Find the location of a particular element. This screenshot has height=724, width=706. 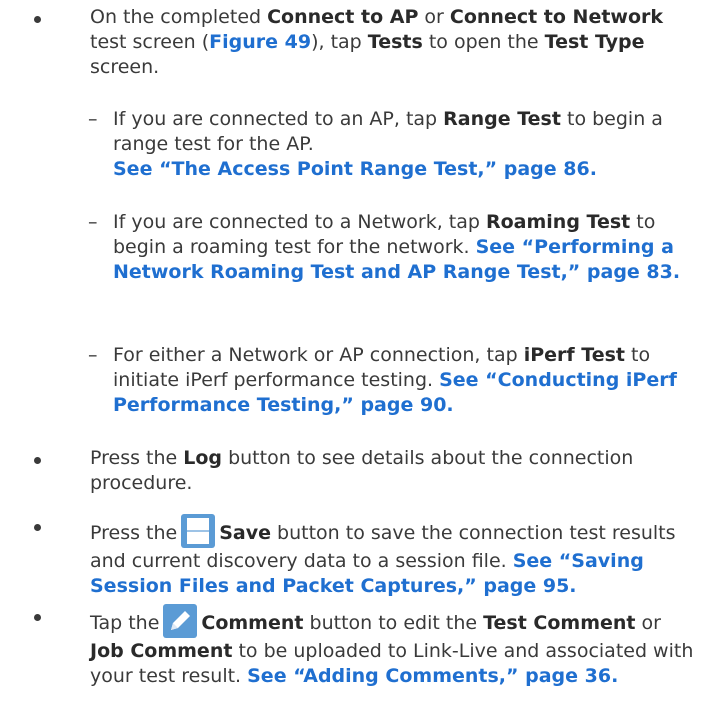

ui-term: Job Comment is located at coordinates (161, 651).